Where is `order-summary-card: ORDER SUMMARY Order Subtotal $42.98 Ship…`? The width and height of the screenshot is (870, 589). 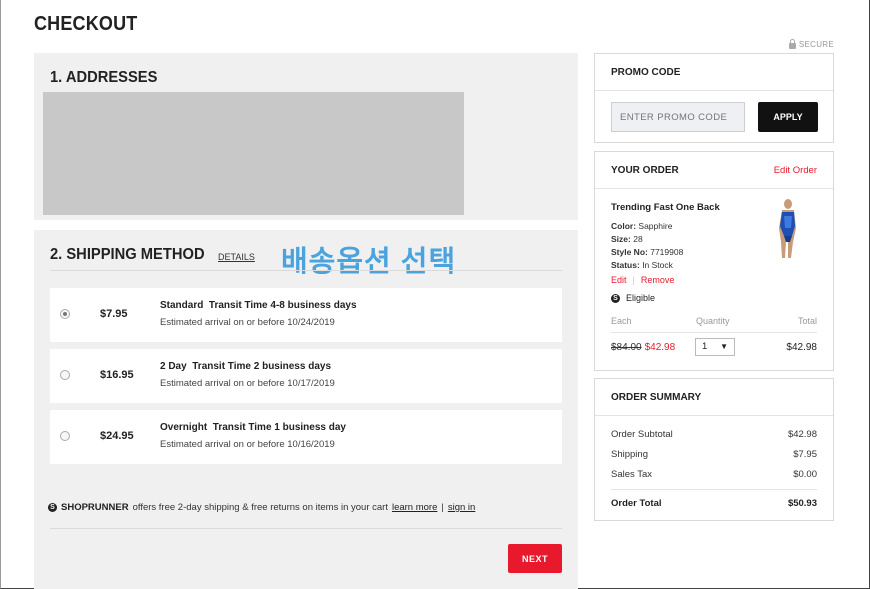 order-summary-card: ORDER SUMMARY Order Subtotal $42.98 Ship… is located at coordinates (714, 449).